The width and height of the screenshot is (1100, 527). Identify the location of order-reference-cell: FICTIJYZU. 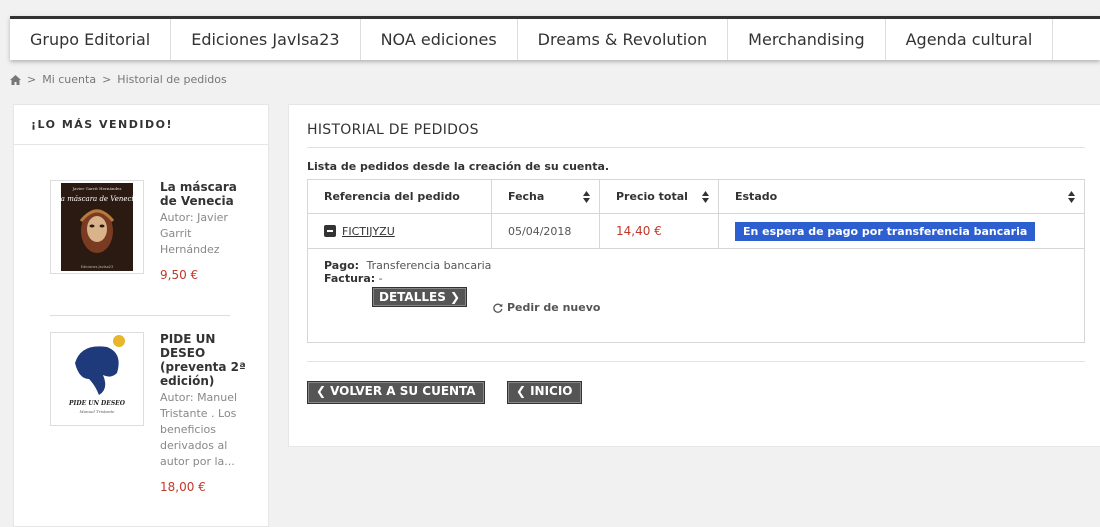
(400, 231).